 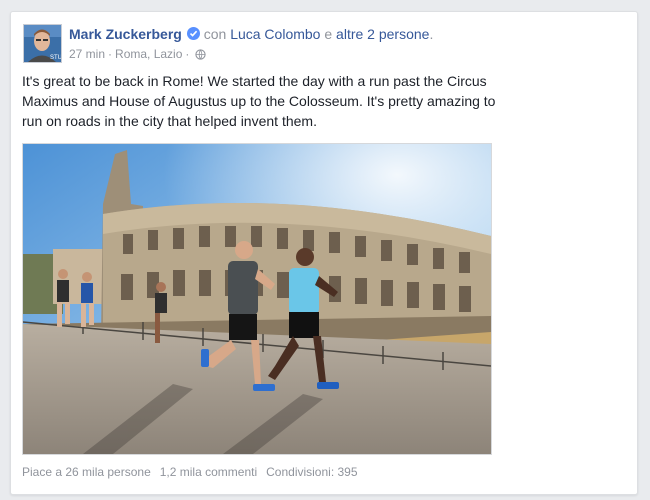 What do you see at coordinates (382, 34) in the screenshot?
I see `others-link: altre 2 persone` at bounding box center [382, 34].